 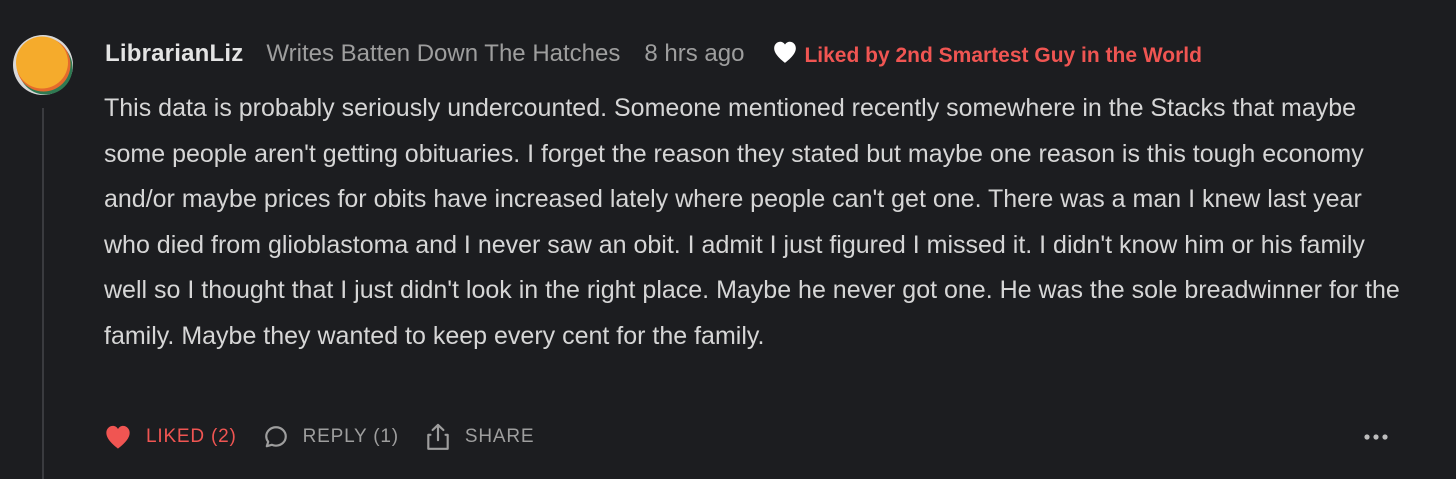 I want to click on more-options-button, so click(x=1376, y=437).